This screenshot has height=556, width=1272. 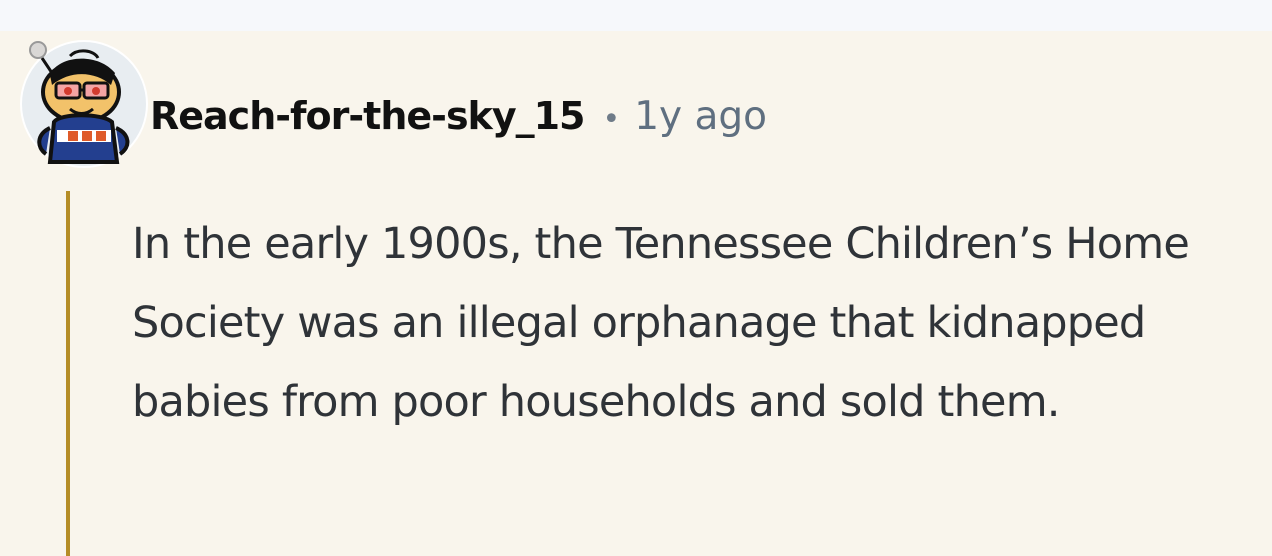 What do you see at coordinates (367, 116) in the screenshot?
I see `author-link: Reach-for-the-sky_15` at bounding box center [367, 116].